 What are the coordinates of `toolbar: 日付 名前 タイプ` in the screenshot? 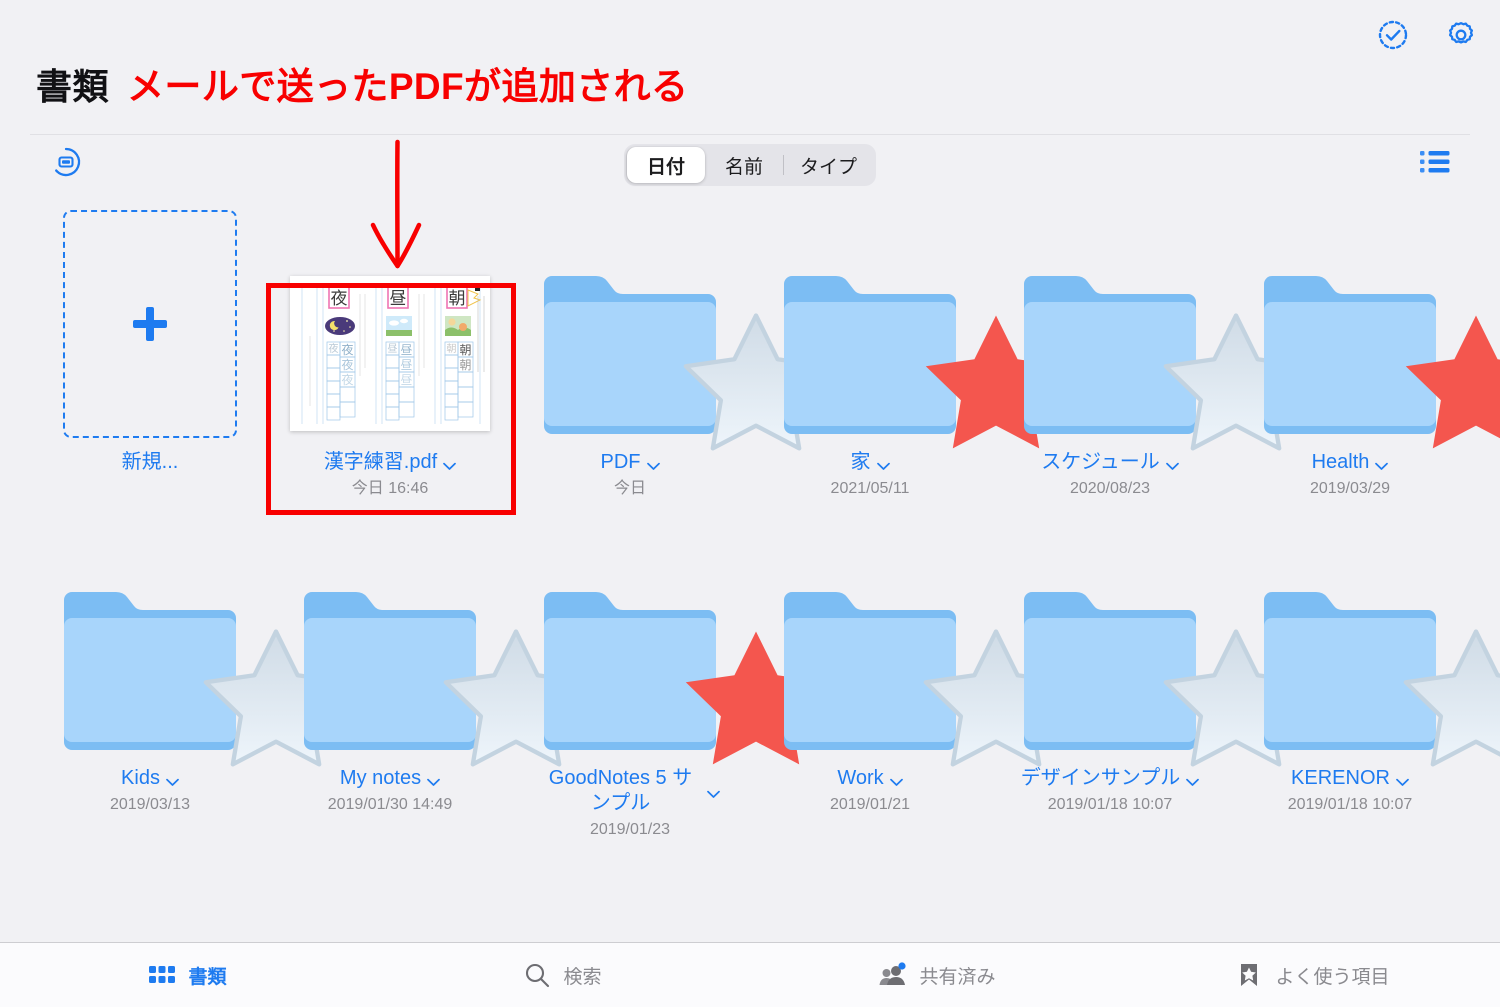 It's located at (750, 166).